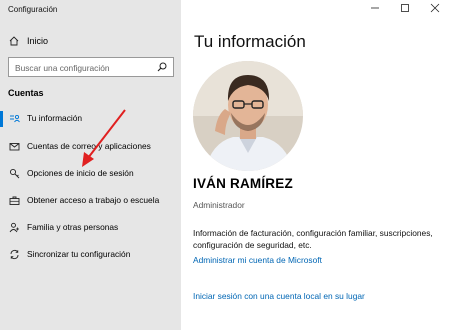 The width and height of the screenshot is (450, 330). I want to click on sidebar-item-label: Familia y otras personas, so click(73, 227).